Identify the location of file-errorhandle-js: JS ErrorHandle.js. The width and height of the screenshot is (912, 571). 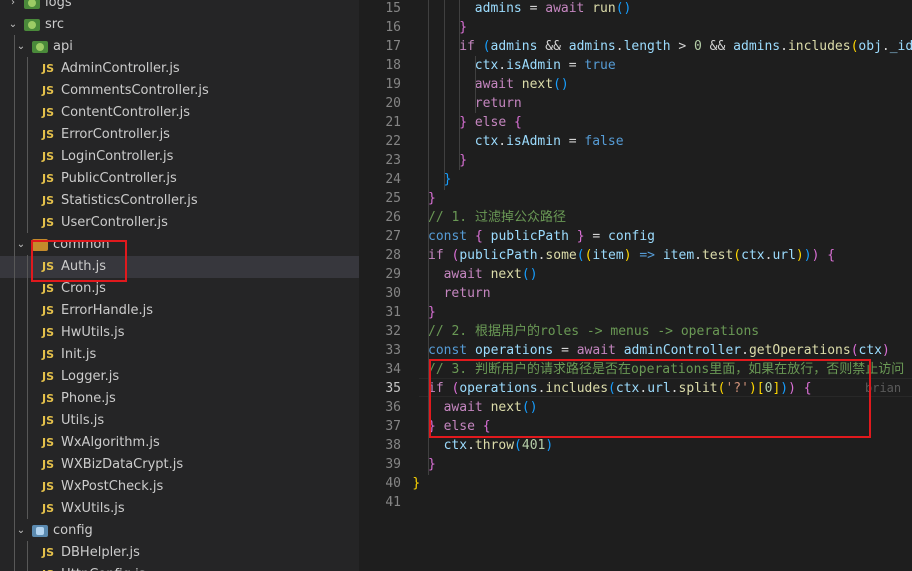
(179, 311).